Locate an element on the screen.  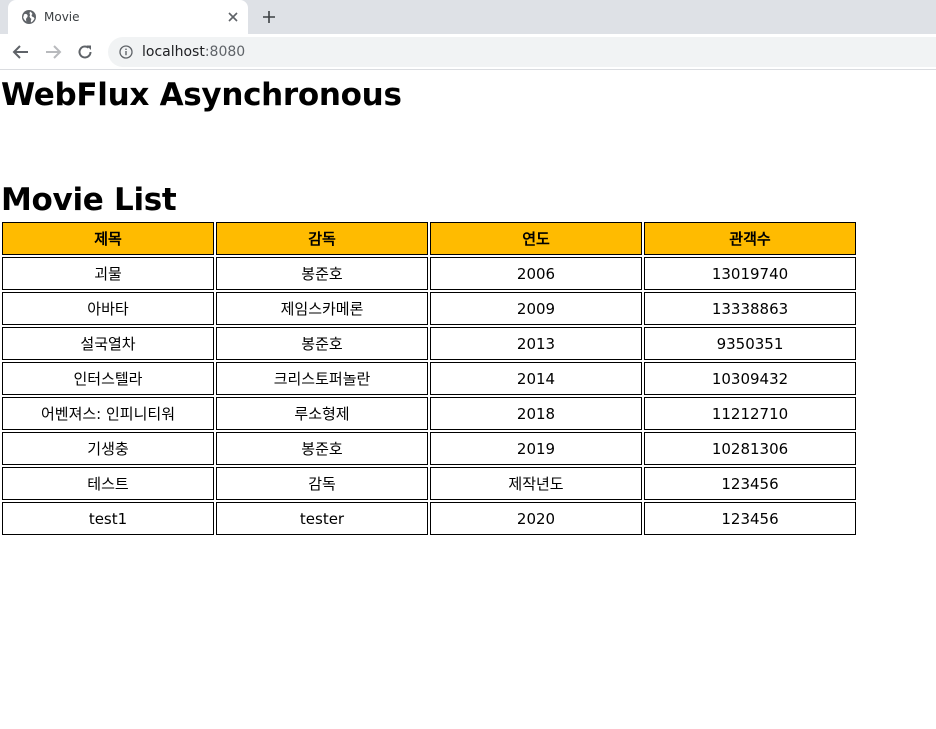
table-cell: 감독 is located at coordinates (322, 483).